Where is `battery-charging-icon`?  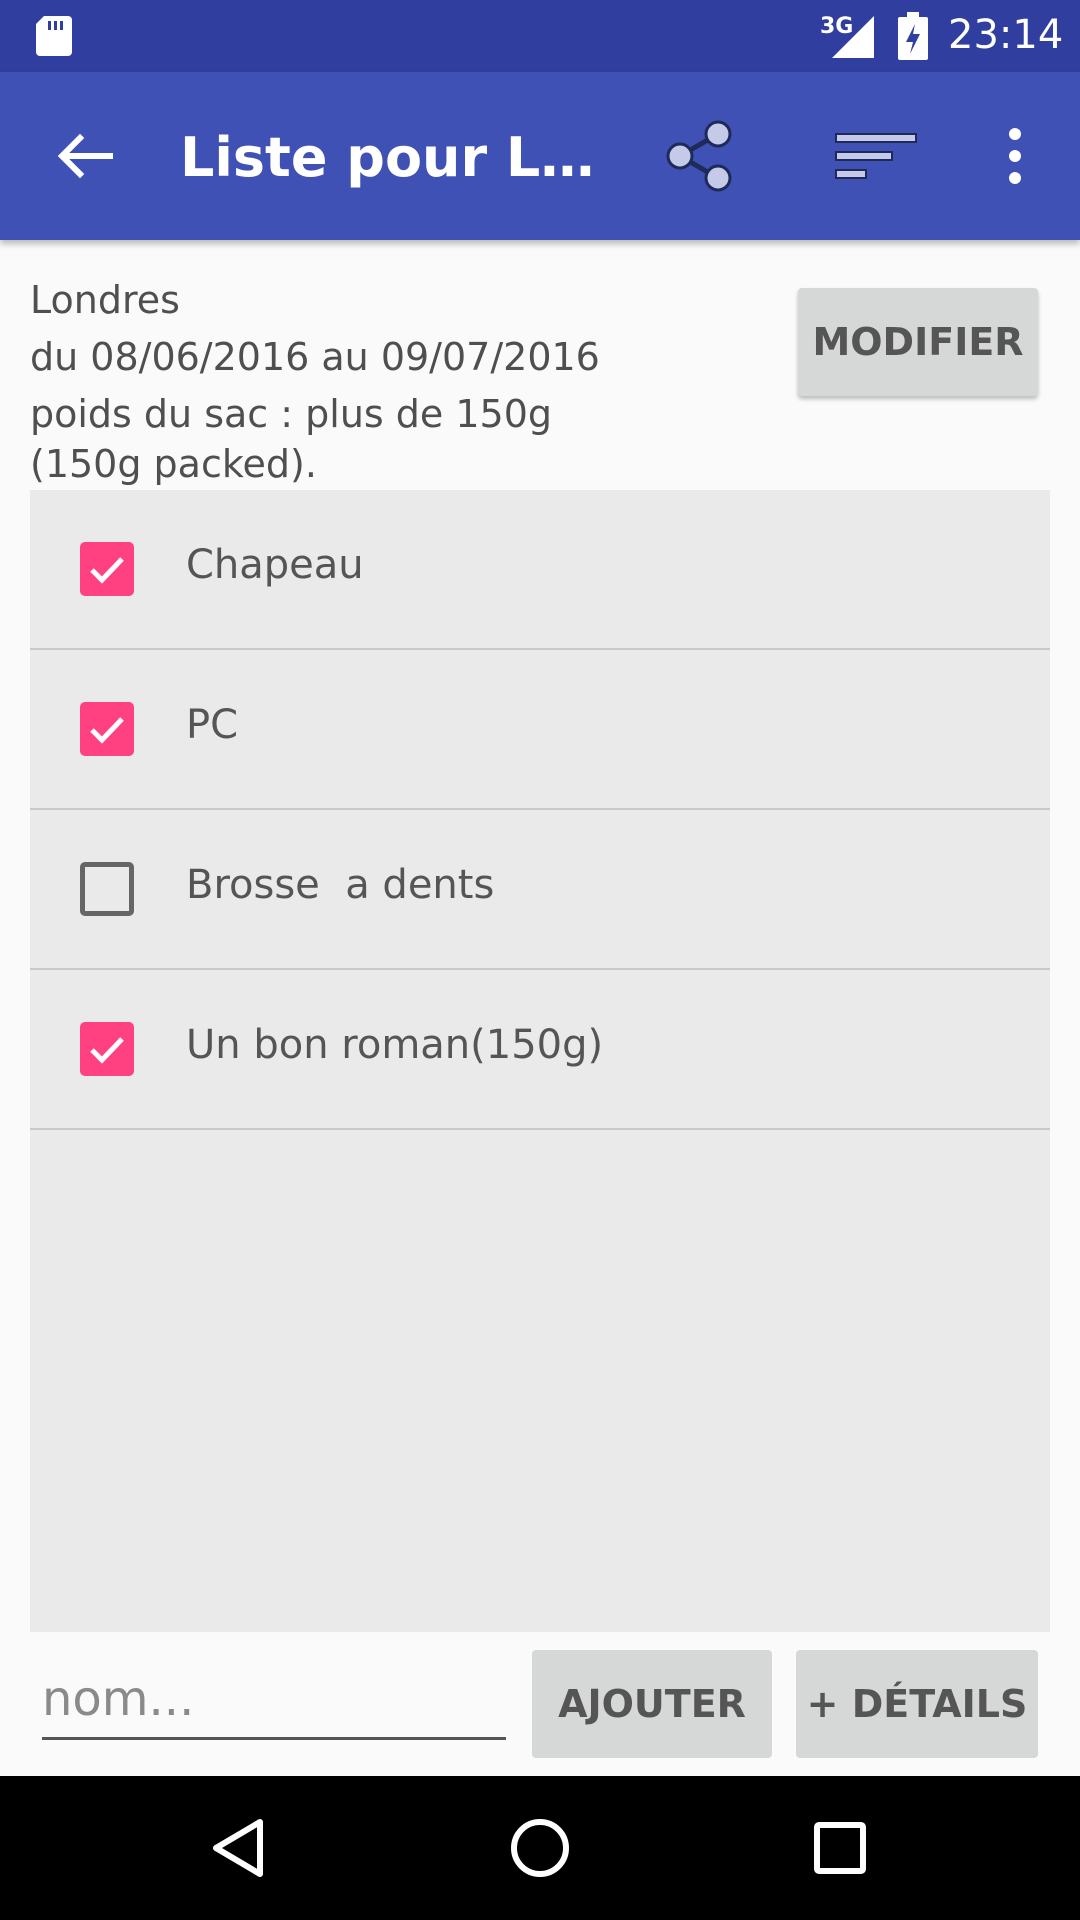 battery-charging-icon is located at coordinates (913, 36).